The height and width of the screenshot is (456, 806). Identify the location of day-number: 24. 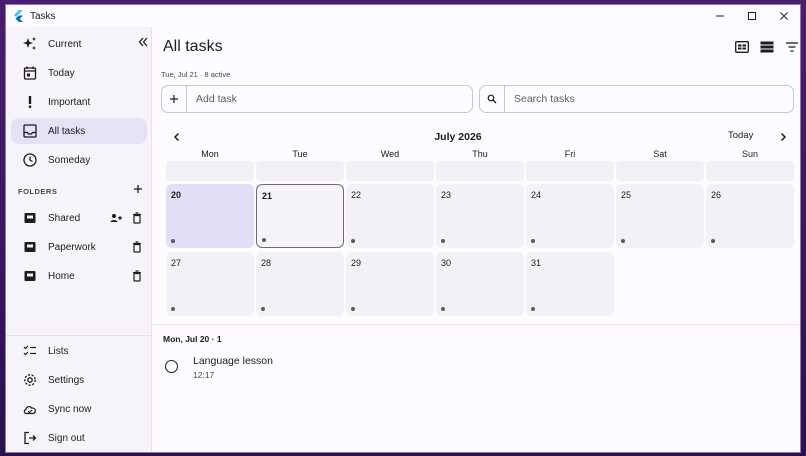
(536, 195).